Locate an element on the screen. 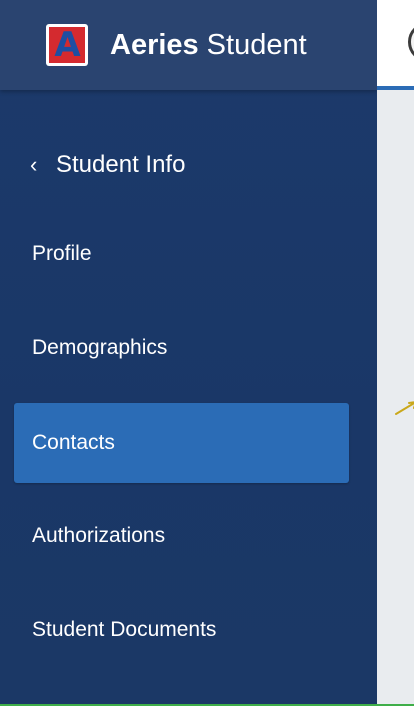 This screenshot has width=414, height=706. student-info-label: Student Info is located at coordinates (121, 164).